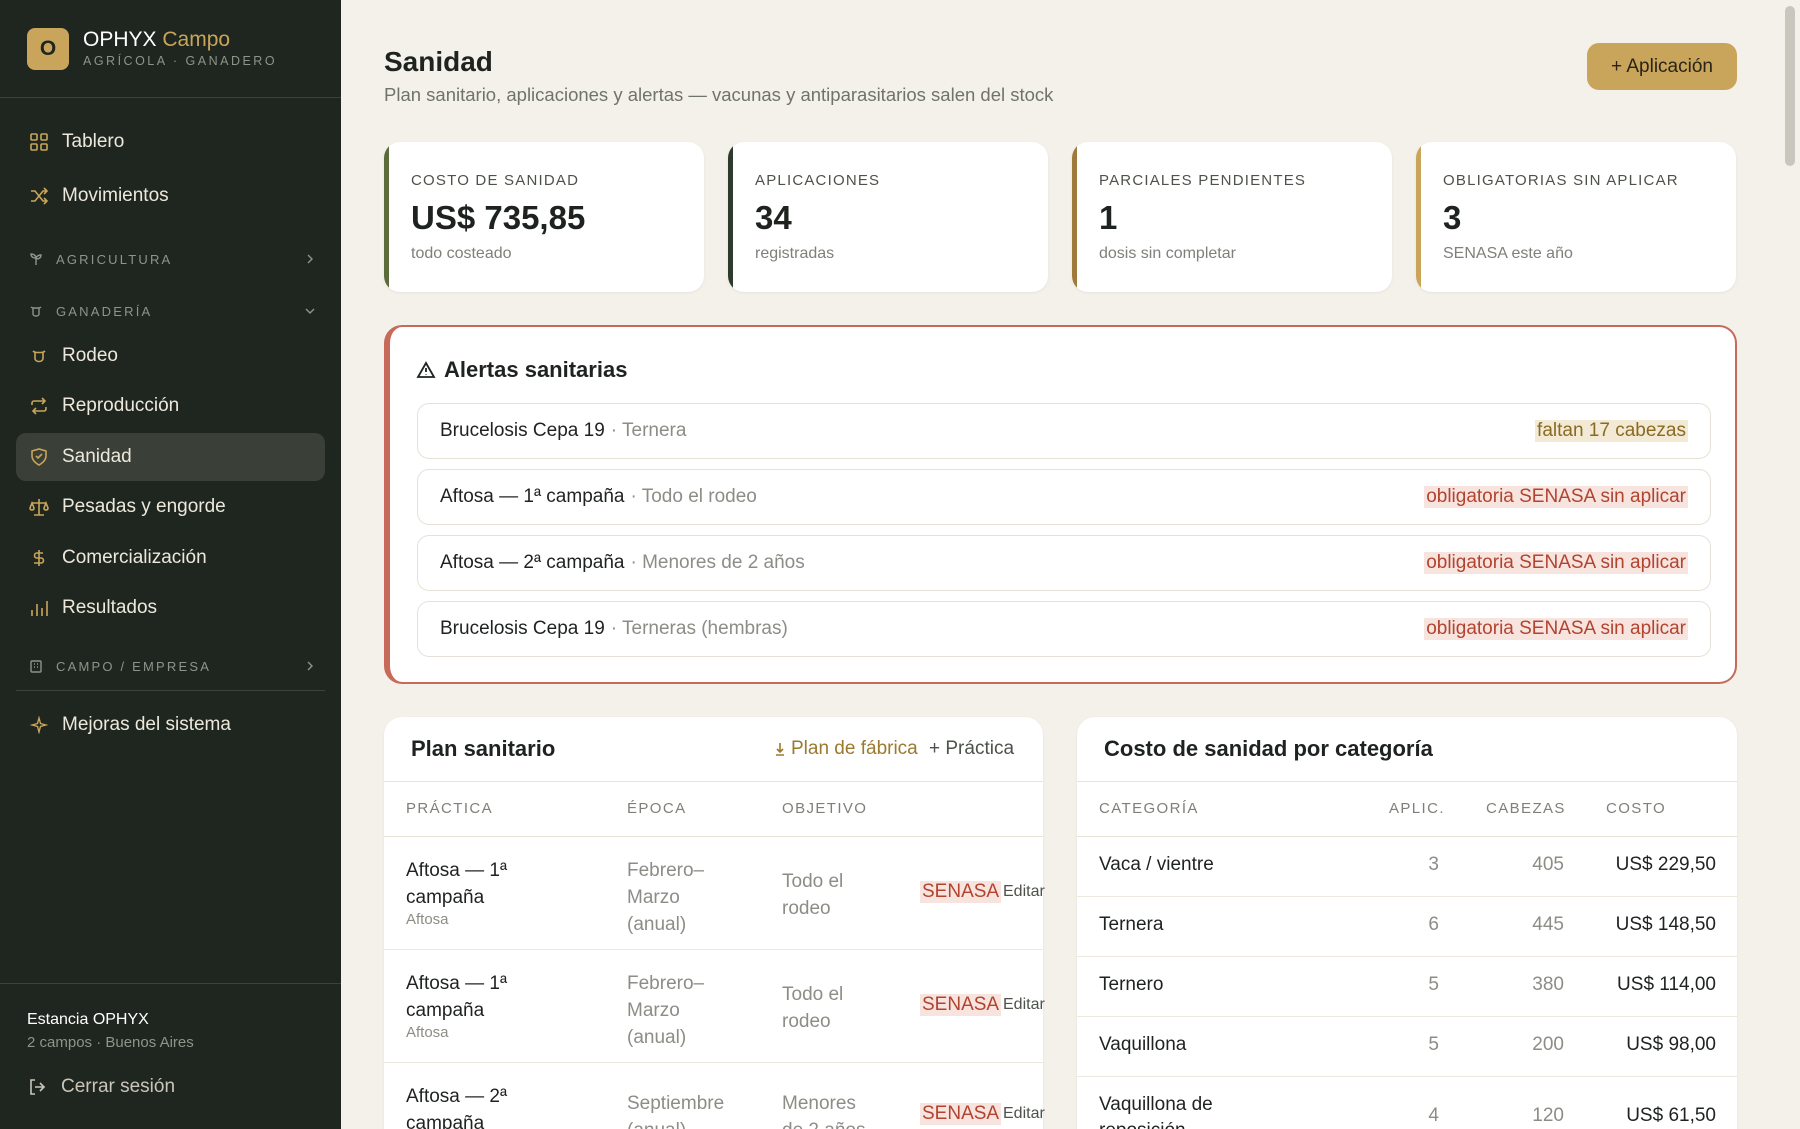 The image size is (1800, 1129). I want to click on sidebar-item-sanidad: Sanidad, so click(170, 457).